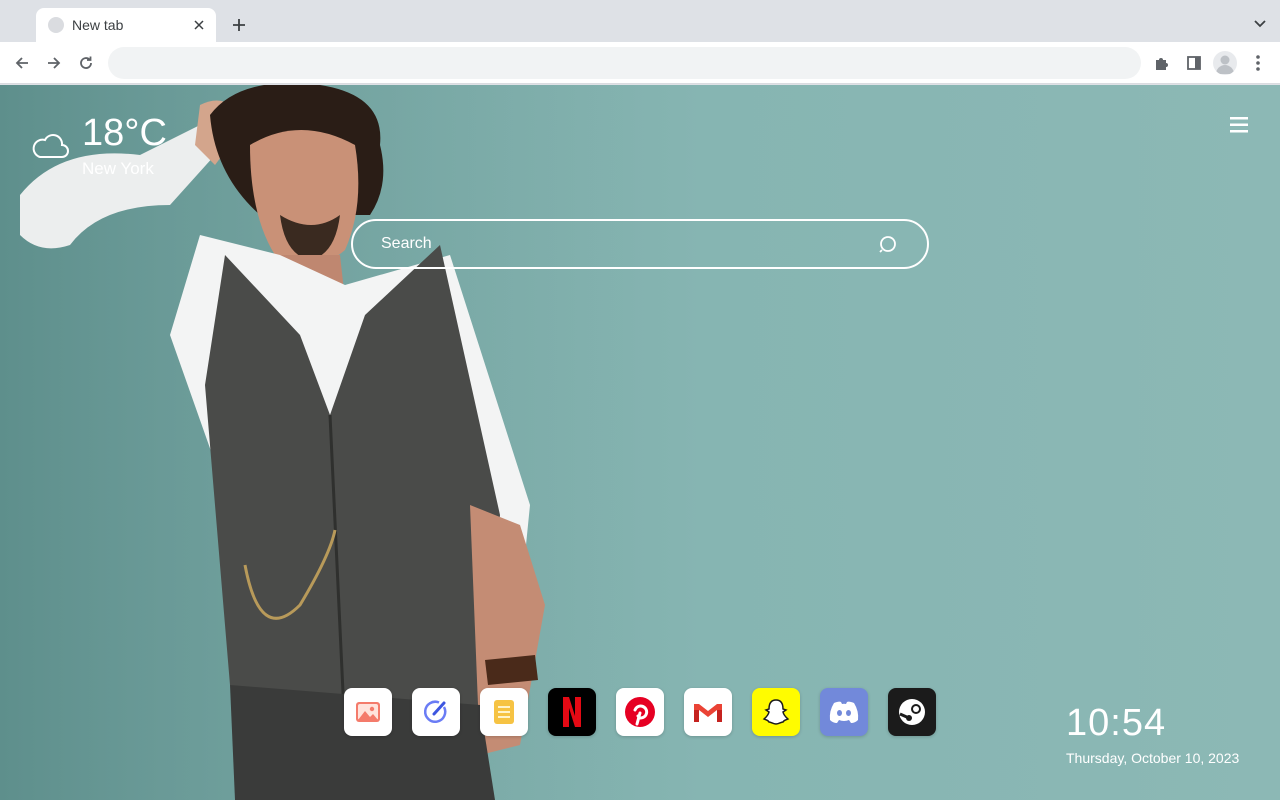  Describe the element at coordinates (118, 168) in the screenshot. I see `city-label: New York` at that location.